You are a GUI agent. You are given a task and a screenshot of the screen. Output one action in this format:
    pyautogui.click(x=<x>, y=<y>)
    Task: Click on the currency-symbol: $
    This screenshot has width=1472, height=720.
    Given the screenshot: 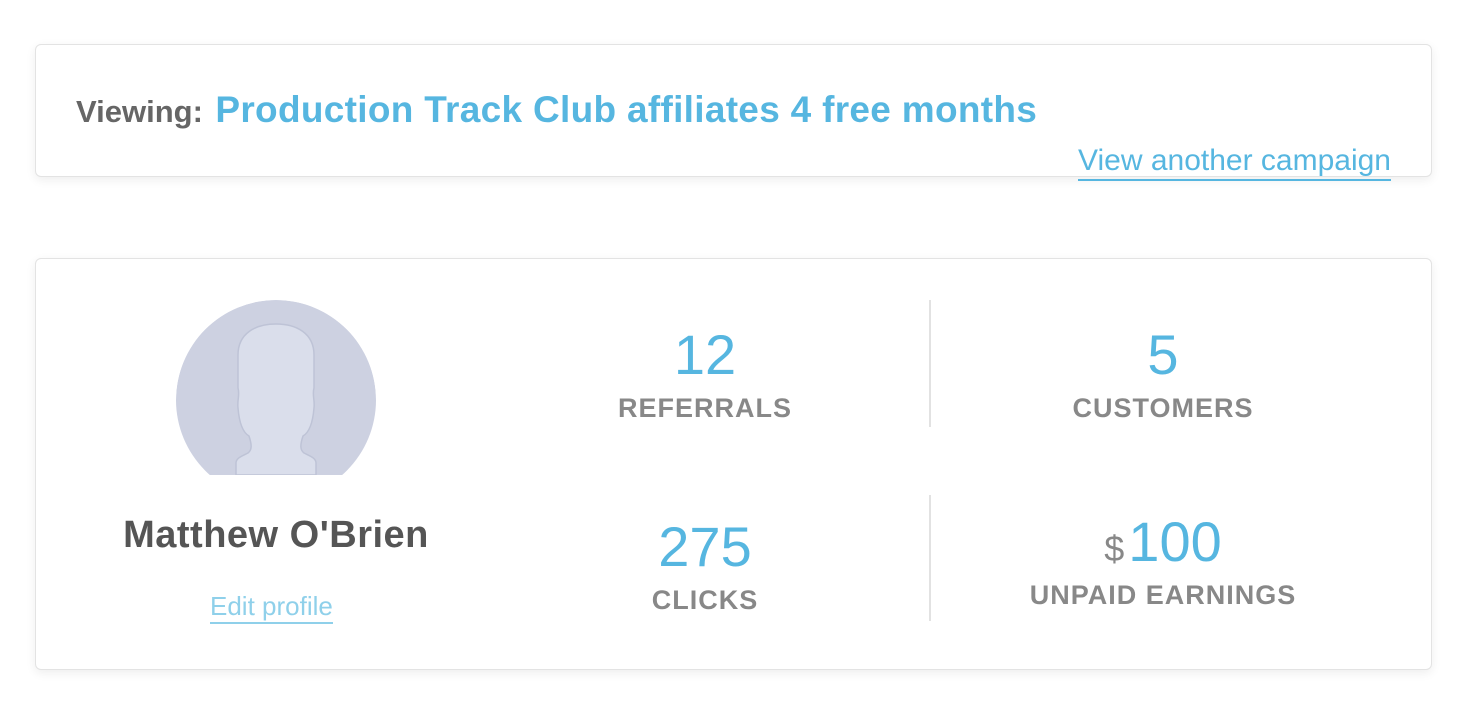 What is the action you would take?
    pyautogui.click(x=1114, y=548)
    